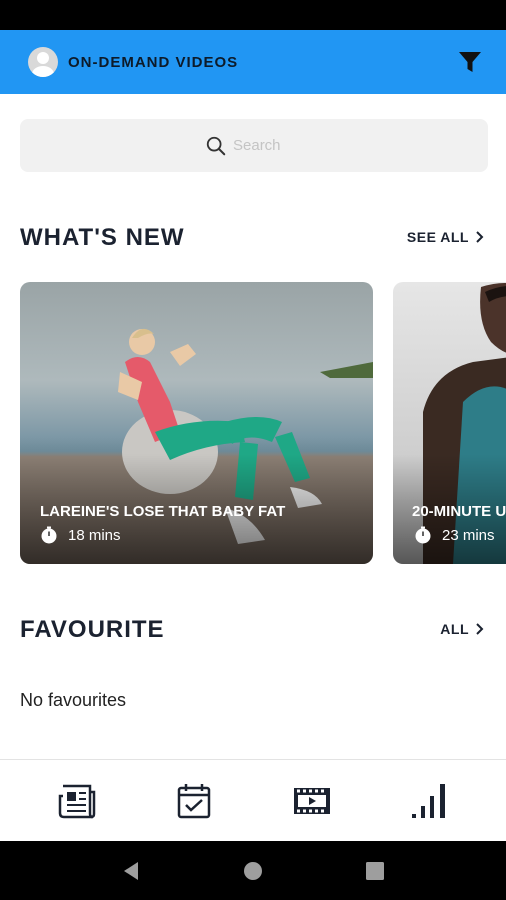  I want to click on system-back-button, so click(131, 871).